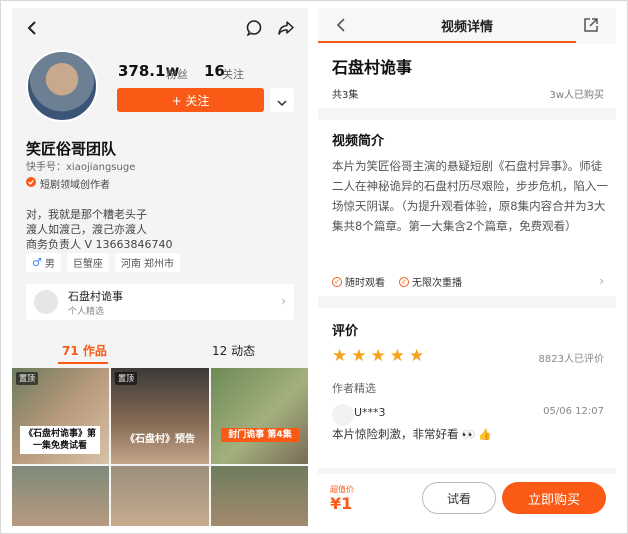  Describe the element at coordinates (576, 95) in the screenshot. I see `purchase-count: 3w人已购买` at that location.